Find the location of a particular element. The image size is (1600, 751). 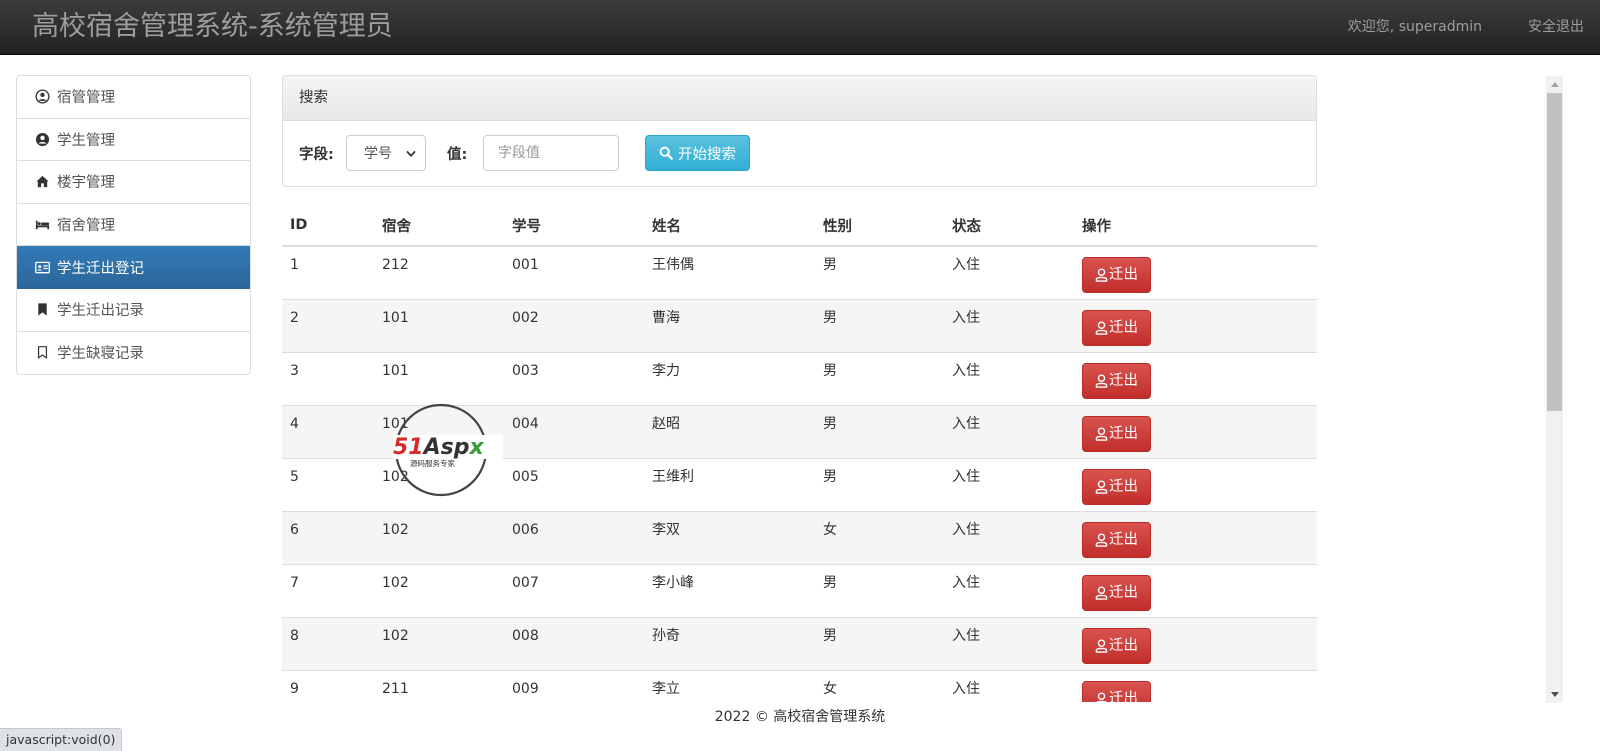

cell-student-number: 004 is located at coordinates (574, 431).